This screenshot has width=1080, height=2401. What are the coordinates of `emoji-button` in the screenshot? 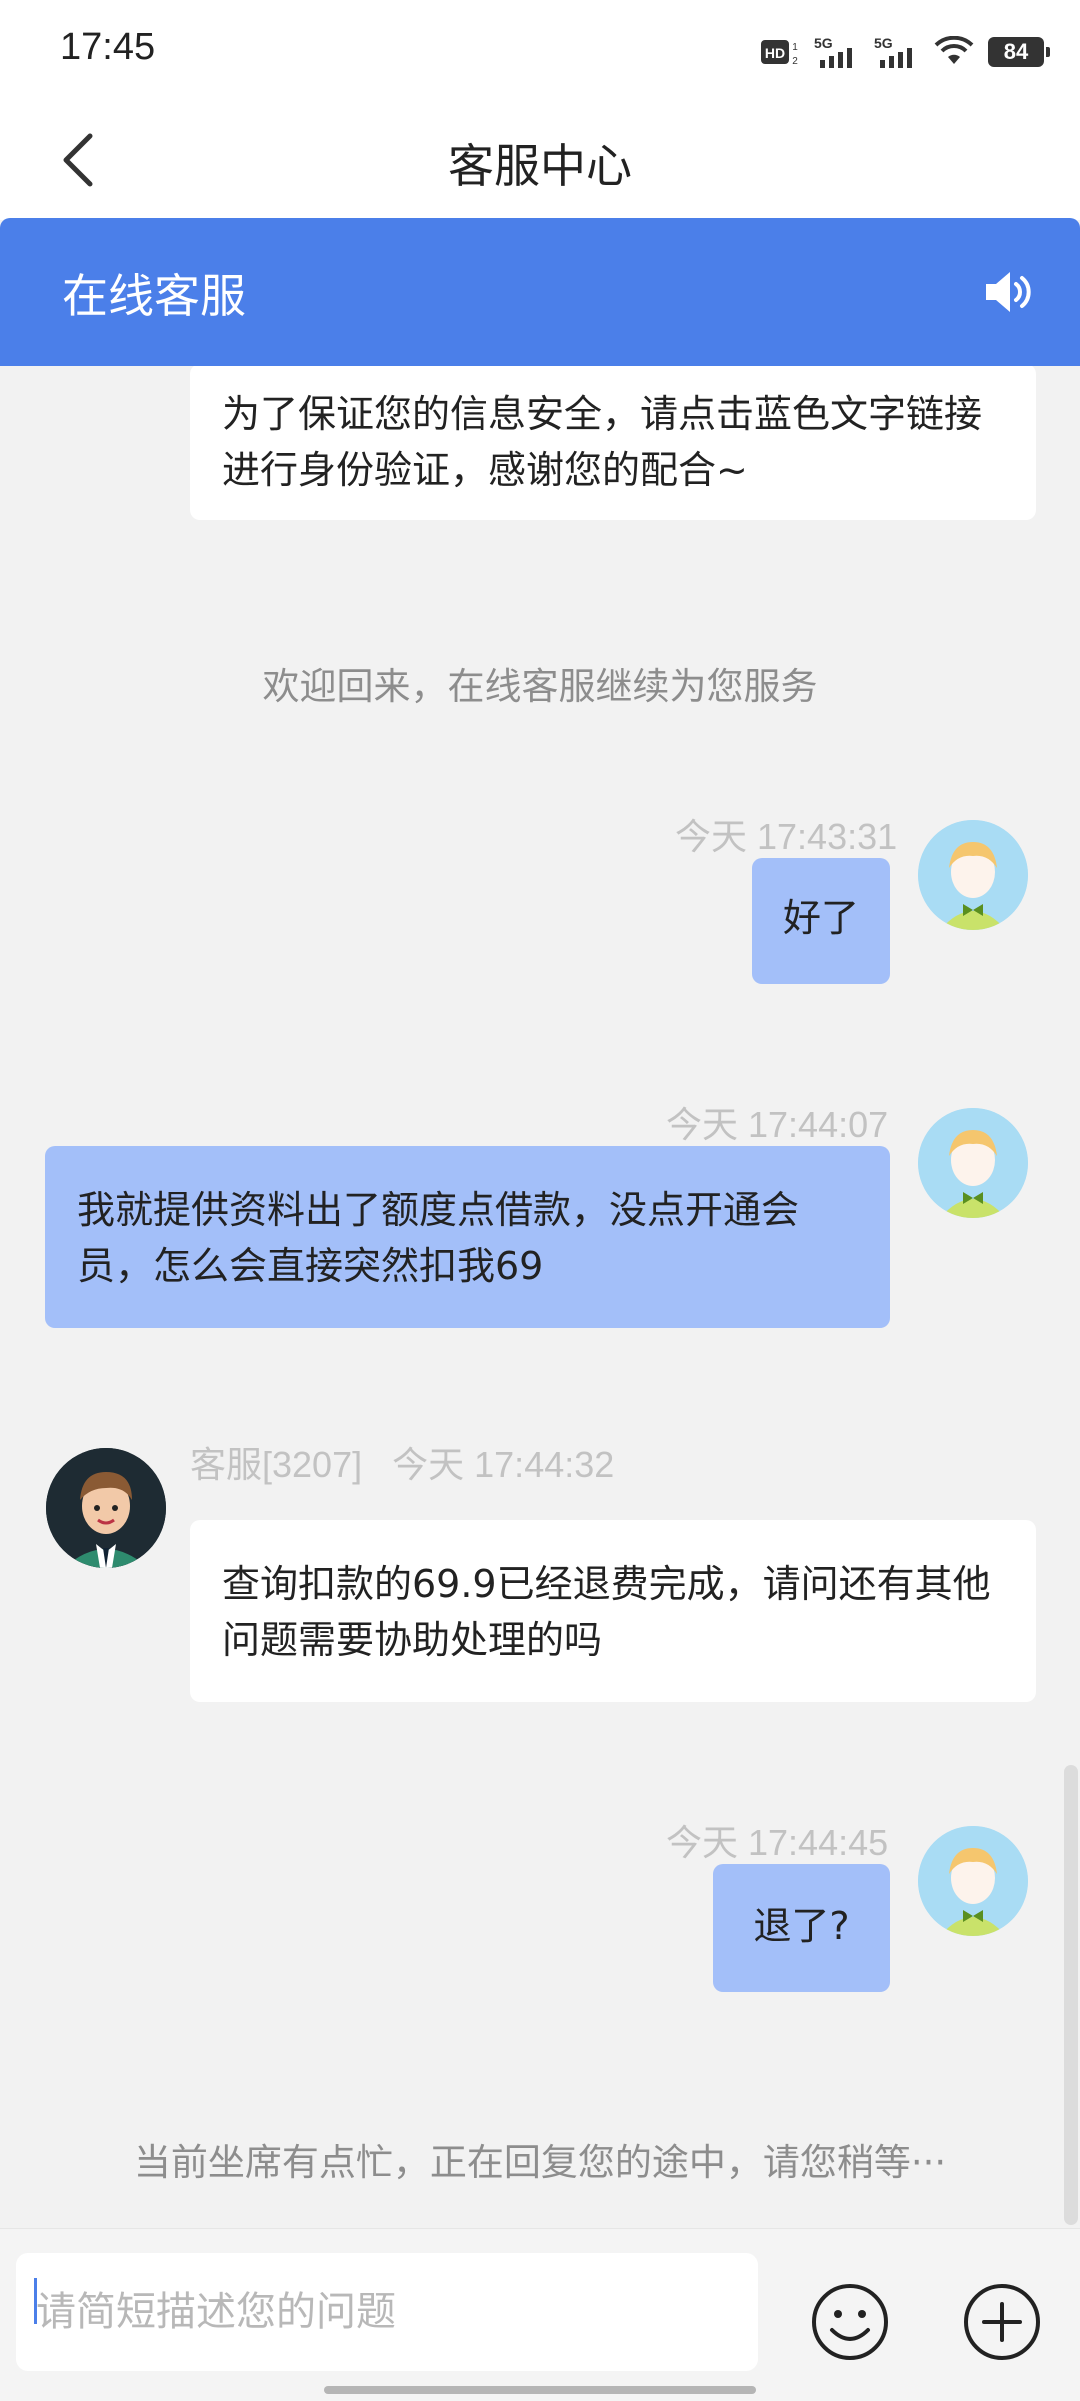 It's located at (850, 2322).